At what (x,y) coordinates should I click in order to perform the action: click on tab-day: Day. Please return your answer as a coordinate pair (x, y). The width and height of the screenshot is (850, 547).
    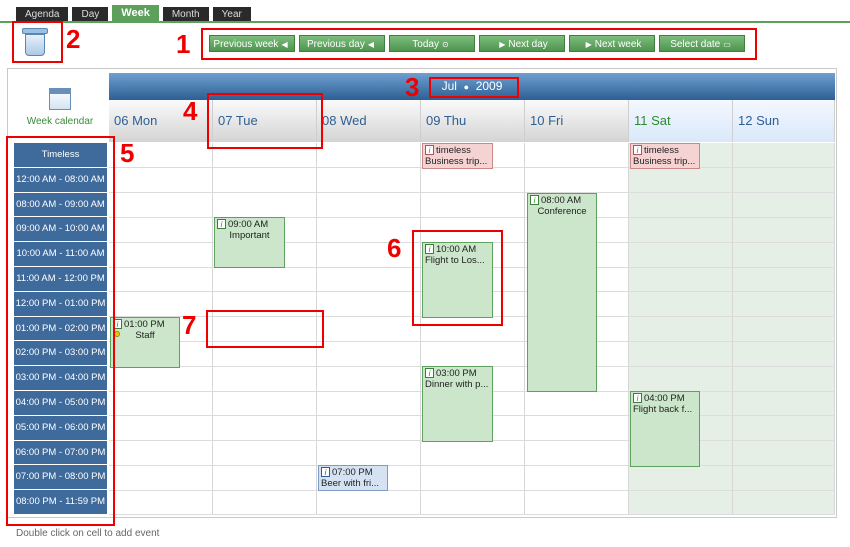
    Looking at the image, I should click on (90, 14).